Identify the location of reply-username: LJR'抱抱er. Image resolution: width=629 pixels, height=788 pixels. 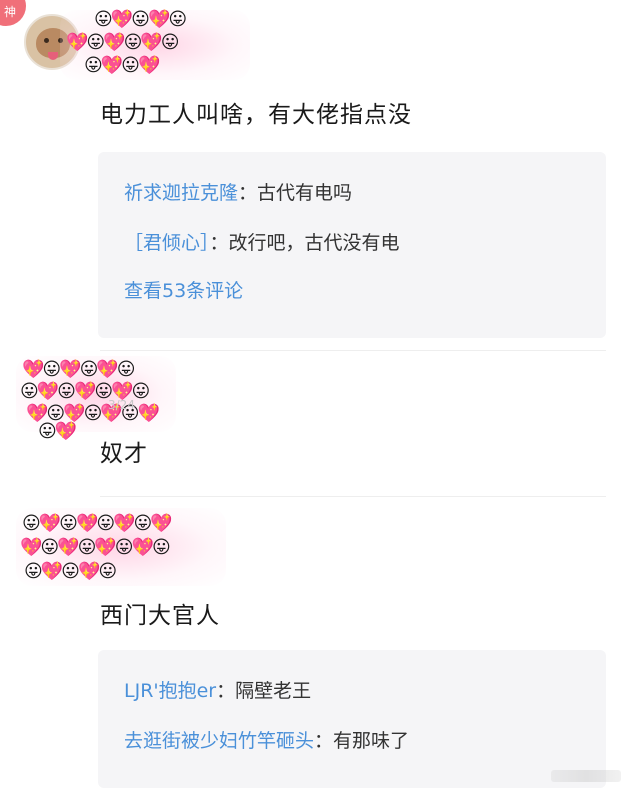
(170, 691).